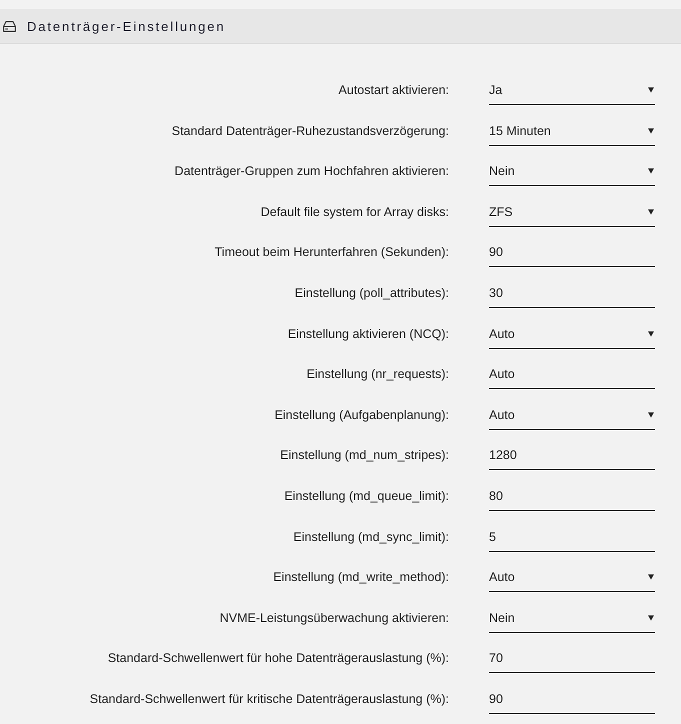 The height and width of the screenshot is (724, 681). I want to click on text-field: 5, so click(572, 537).